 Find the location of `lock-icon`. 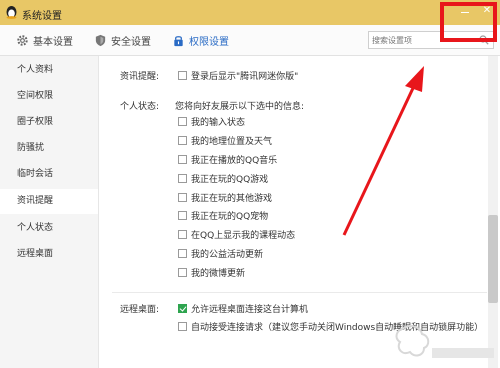

lock-icon is located at coordinates (178, 40).